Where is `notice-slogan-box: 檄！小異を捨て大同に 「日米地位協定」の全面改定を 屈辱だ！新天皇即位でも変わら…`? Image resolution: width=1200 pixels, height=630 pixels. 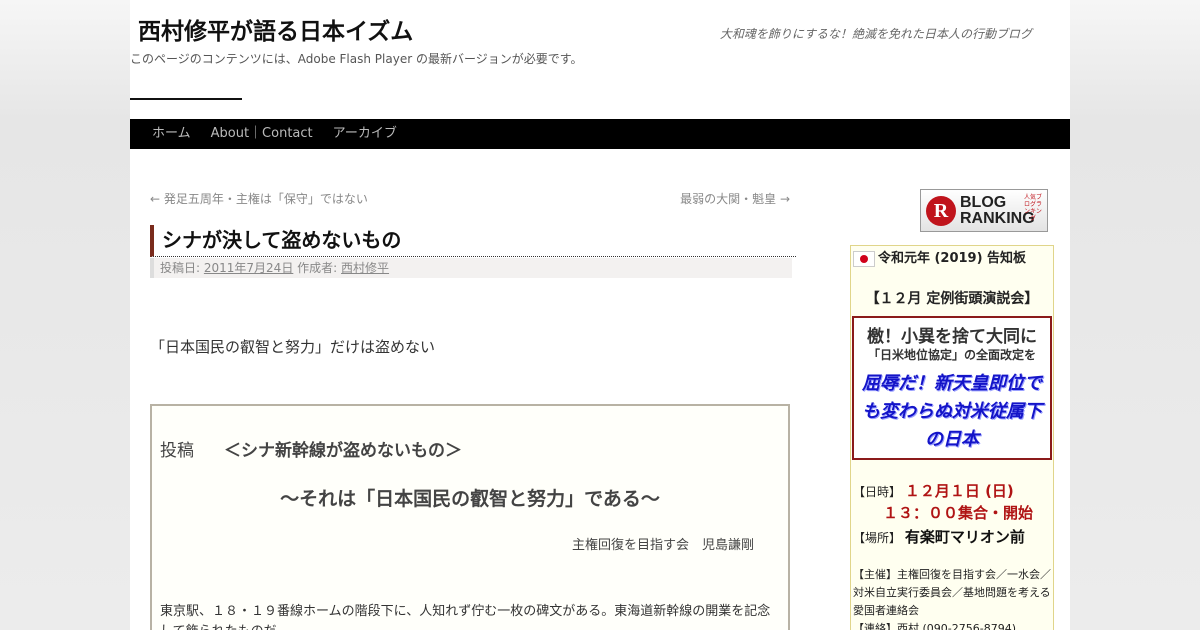
notice-slogan-box: 檄！小異を捨て大同に 「日米地位協定」の全面改定を 屈辱だ！新天皇即位でも変わら… is located at coordinates (952, 388).